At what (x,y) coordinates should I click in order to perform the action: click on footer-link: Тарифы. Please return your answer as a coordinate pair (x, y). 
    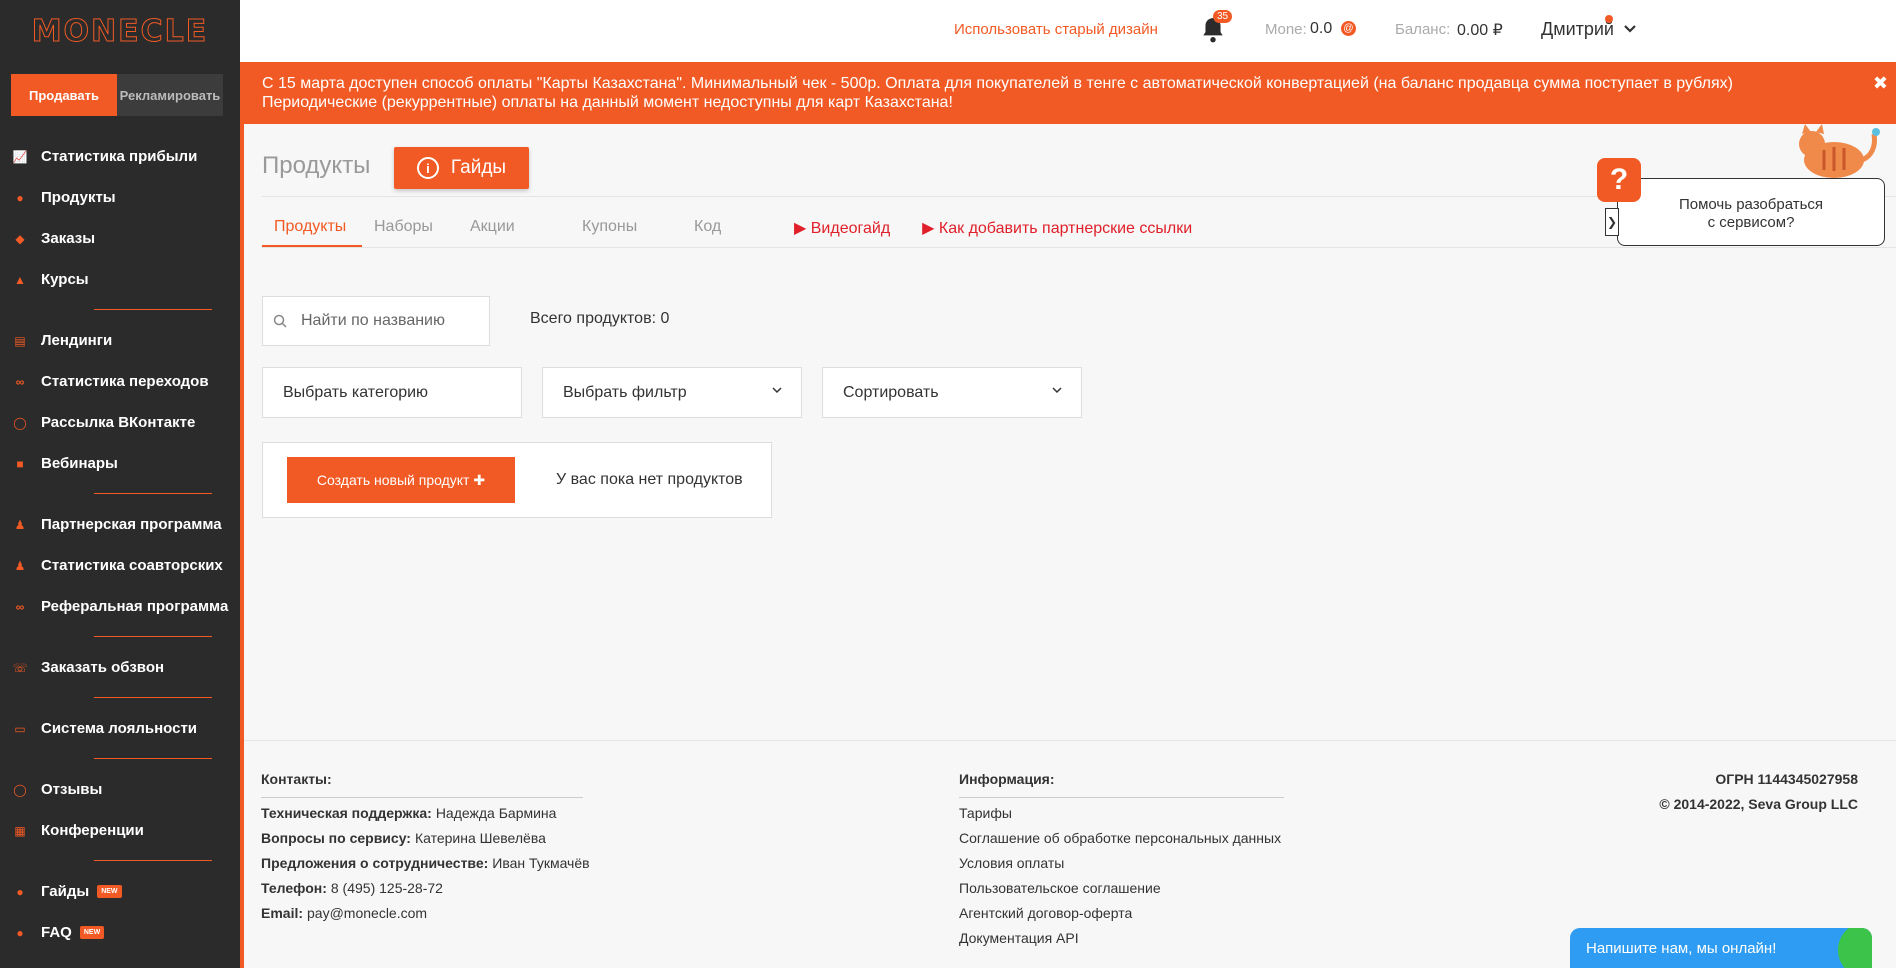
    Looking at the image, I should click on (985, 813).